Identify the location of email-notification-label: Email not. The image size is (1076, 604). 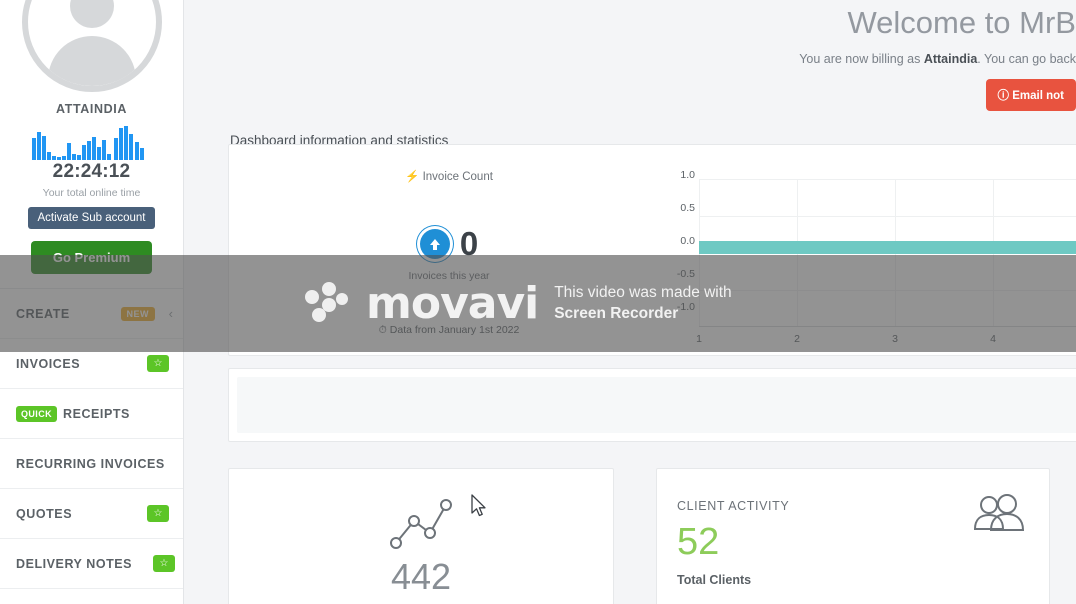
(1038, 96).